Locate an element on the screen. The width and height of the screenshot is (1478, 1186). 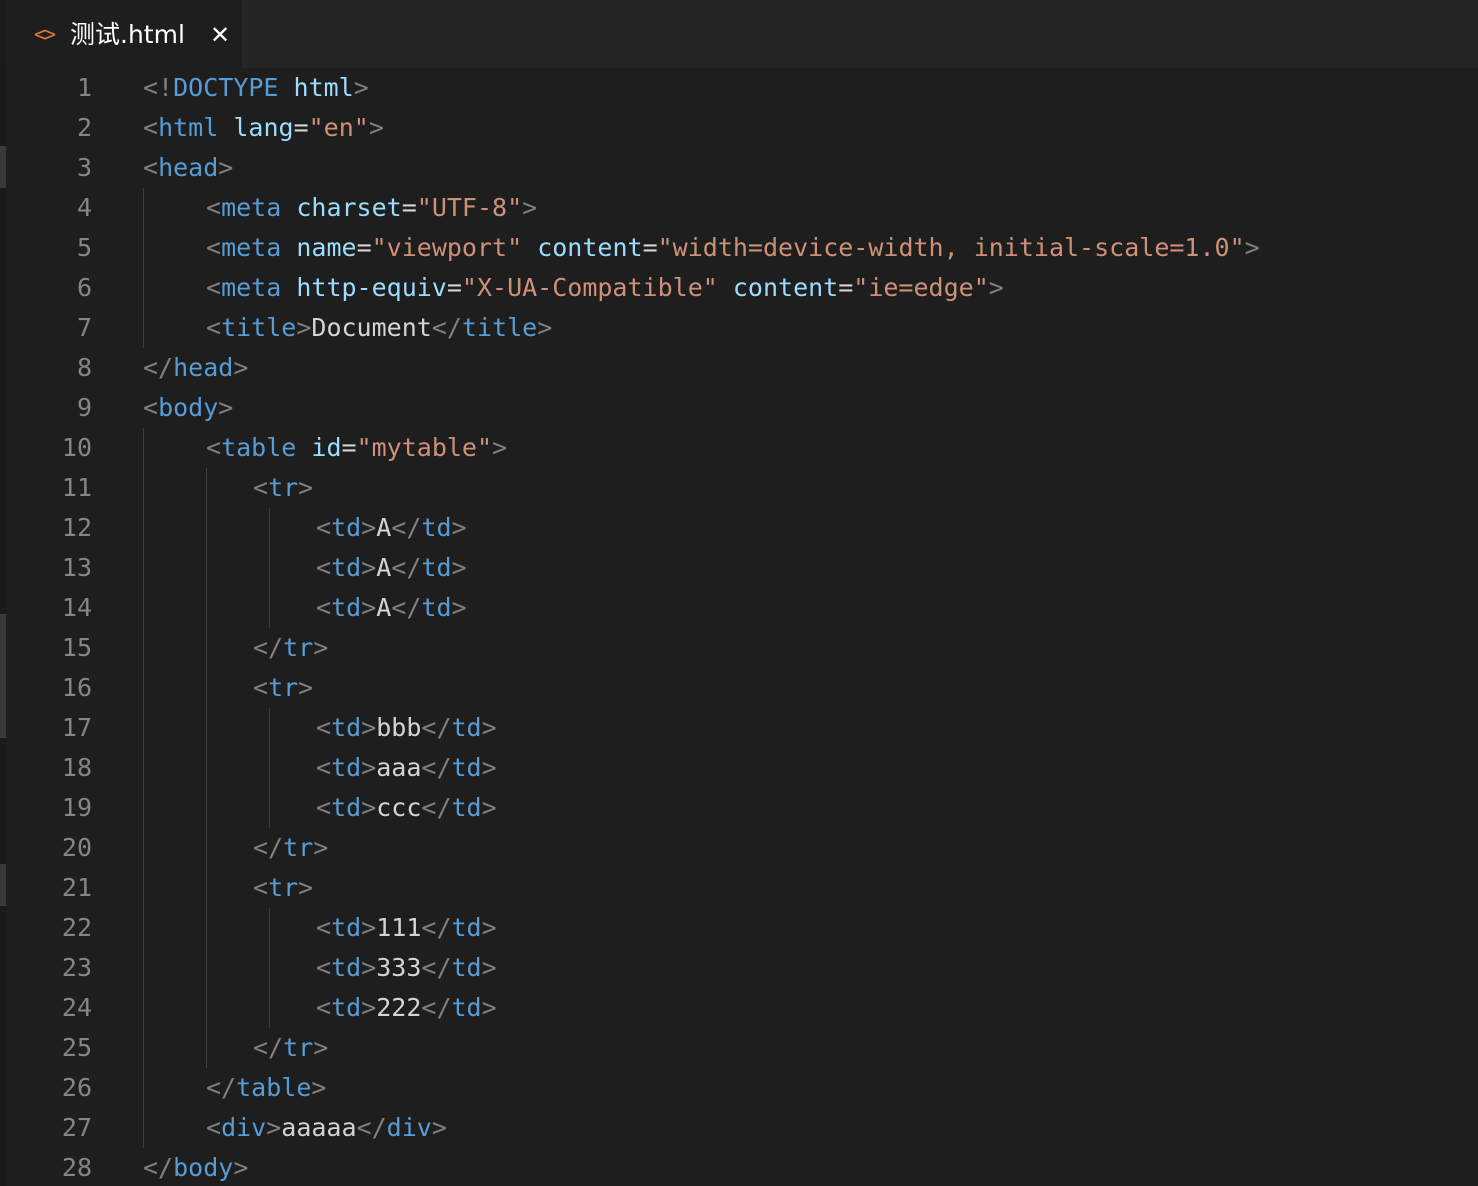
code-line: 13 <td>A</td> is located at coordinates (739, 568).